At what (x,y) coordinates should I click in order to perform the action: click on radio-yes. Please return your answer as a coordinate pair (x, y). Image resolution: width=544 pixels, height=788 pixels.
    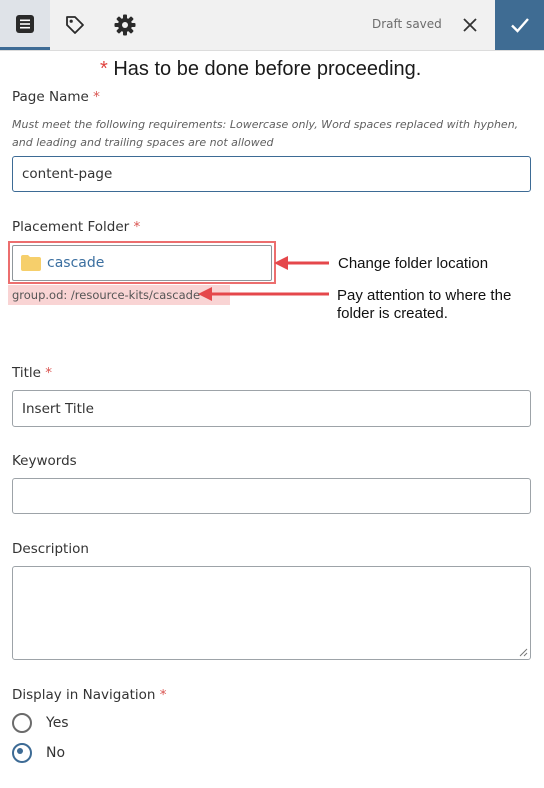
    Looking at the image, I should click on (22, 723).